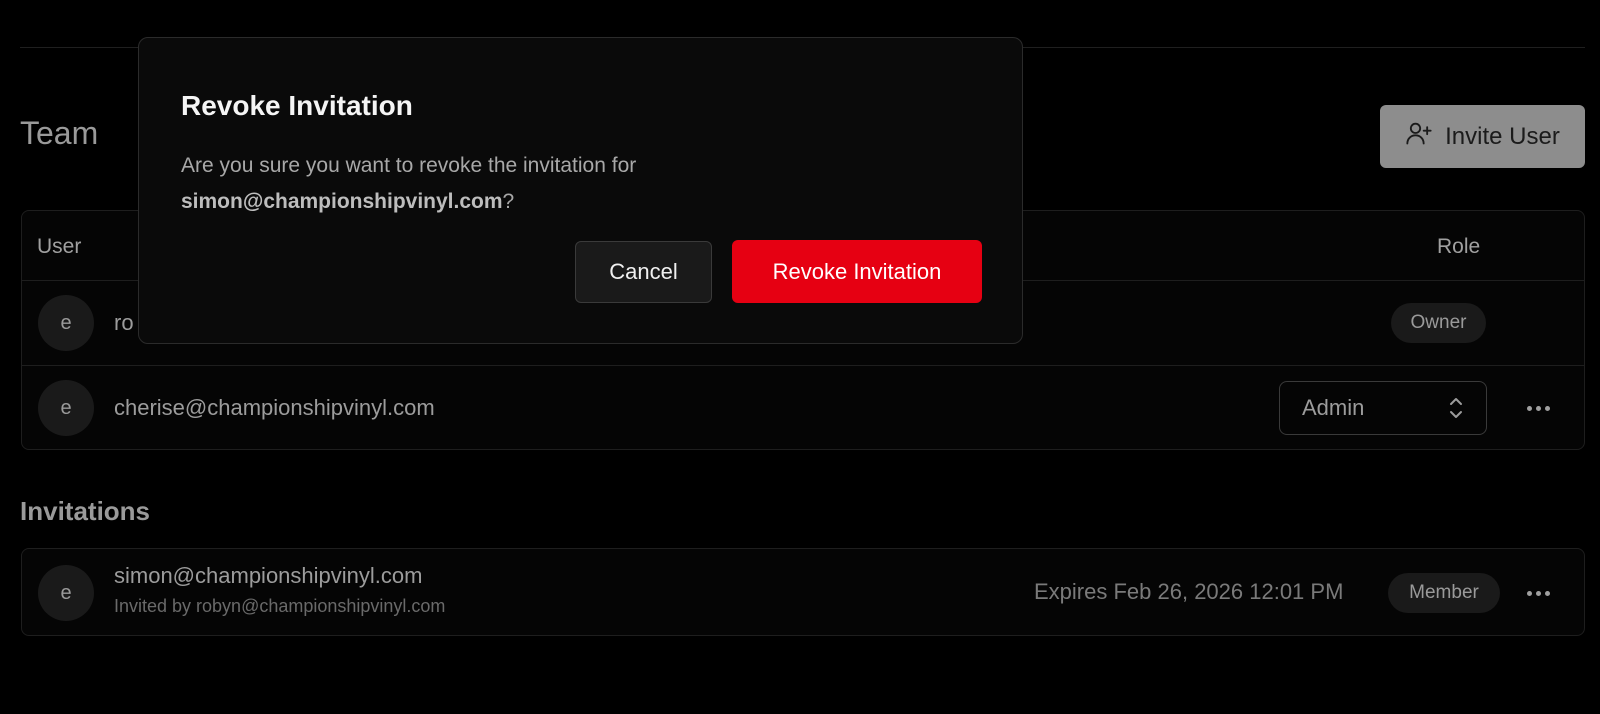 This screenshot has height=714, width=1600. Describe the element at coordinates (803, 407) in the screenshot. I see `table-row: e cherise@championshipvinyl.com Admin` at that location.